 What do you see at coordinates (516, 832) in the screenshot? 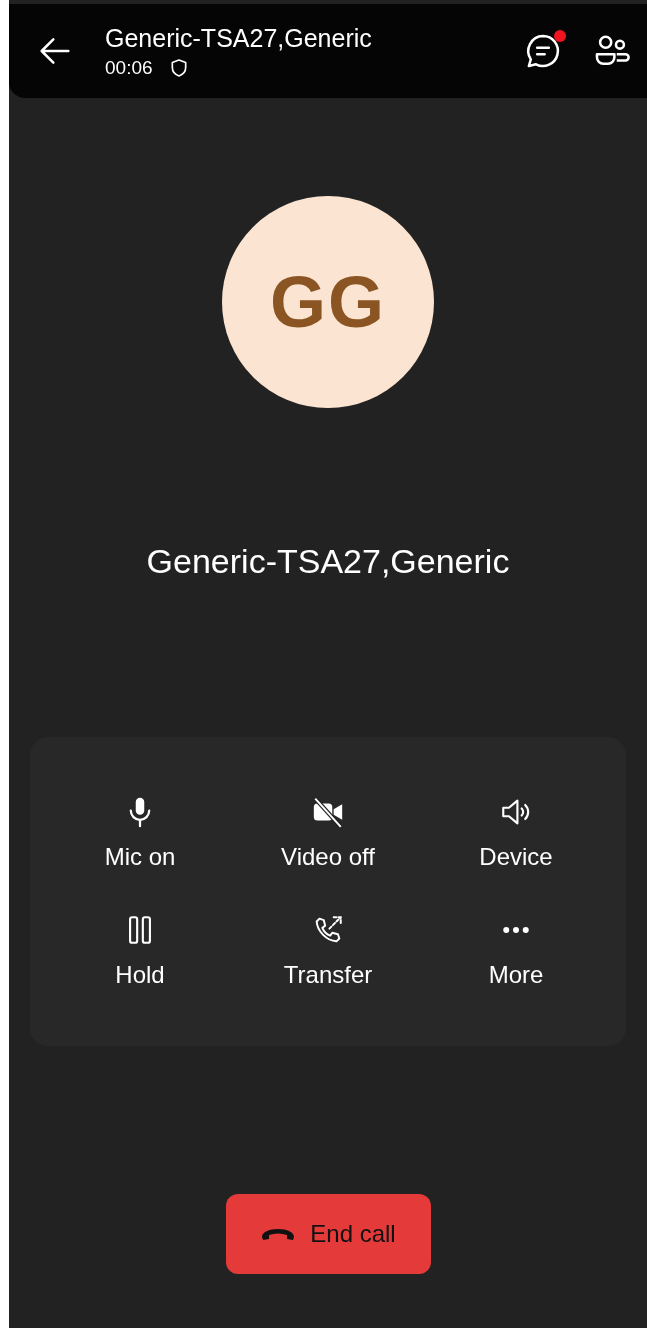
I see `speaker-control: Device` at bounding box center [516, 832].